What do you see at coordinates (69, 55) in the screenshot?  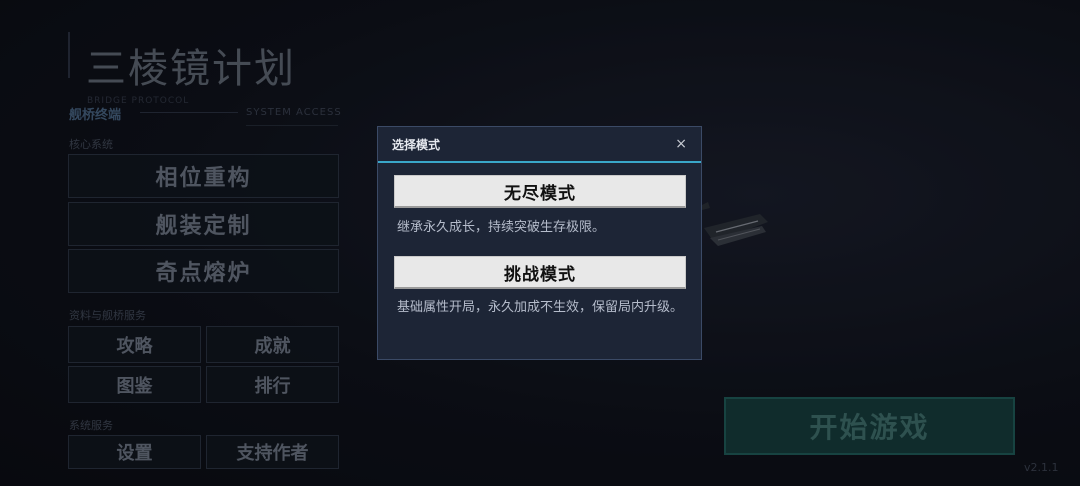 I see `title-accent-bar` at bounding box center [69, 55].